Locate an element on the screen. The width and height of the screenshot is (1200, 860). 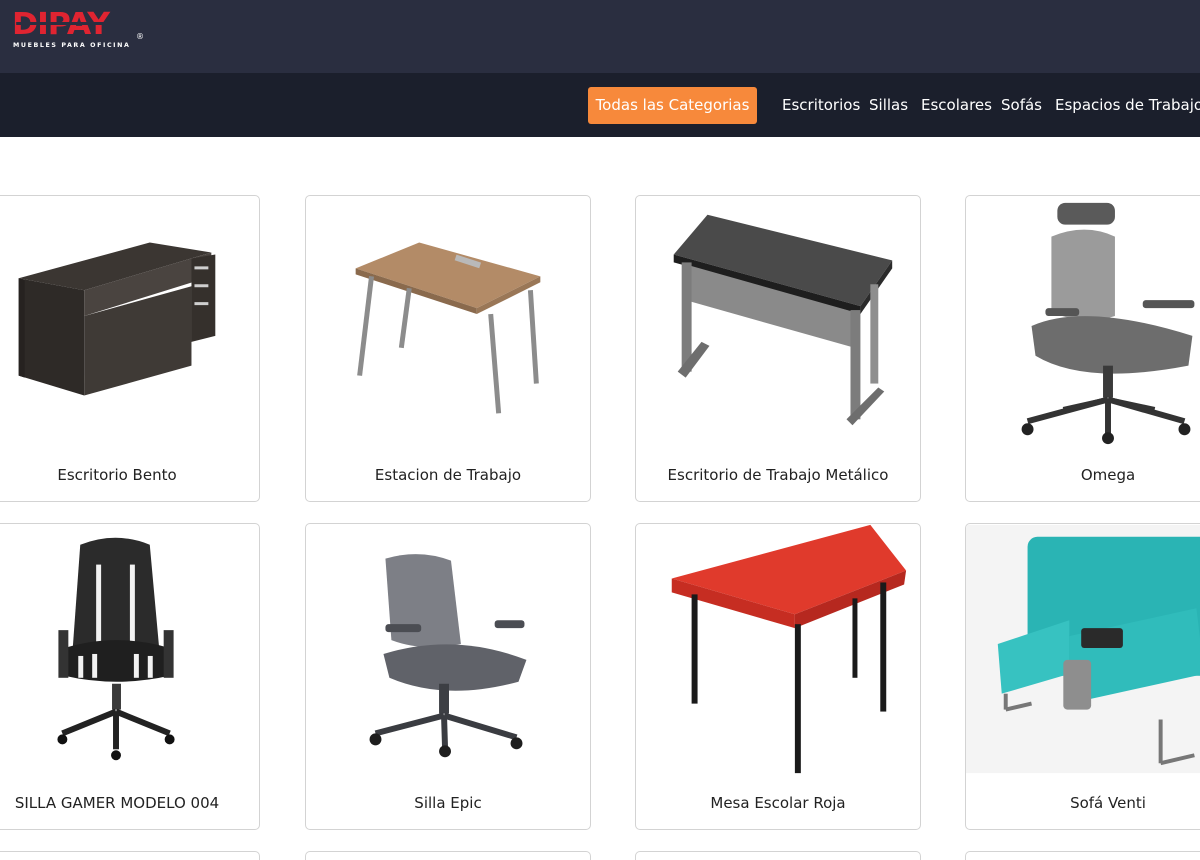
metal-desk-image is located at coordinates (783, 320).